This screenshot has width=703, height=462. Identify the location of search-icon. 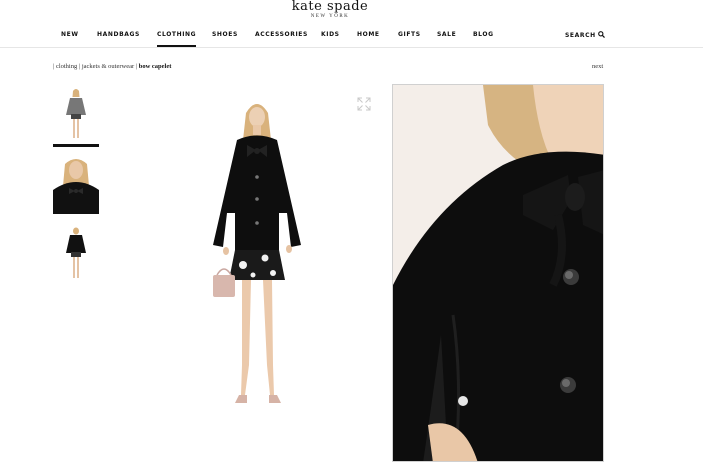
(601, 35).